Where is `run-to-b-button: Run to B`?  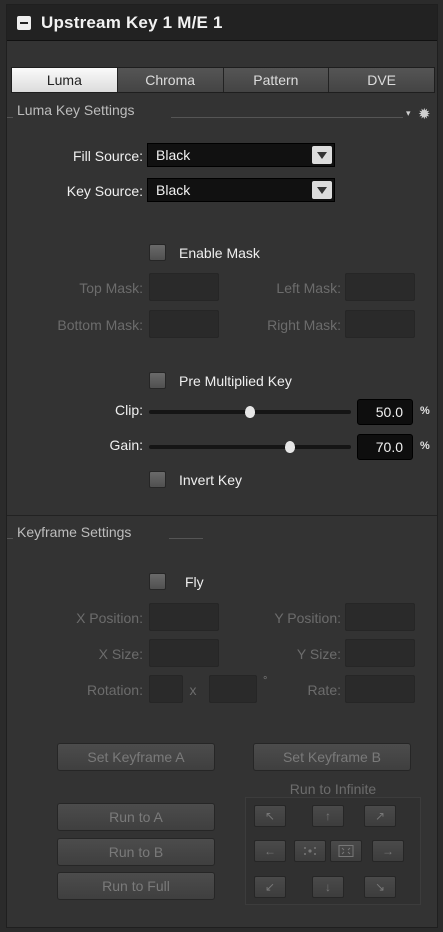 run-to-b-button: Run to B is located at coordinates (136, 852).